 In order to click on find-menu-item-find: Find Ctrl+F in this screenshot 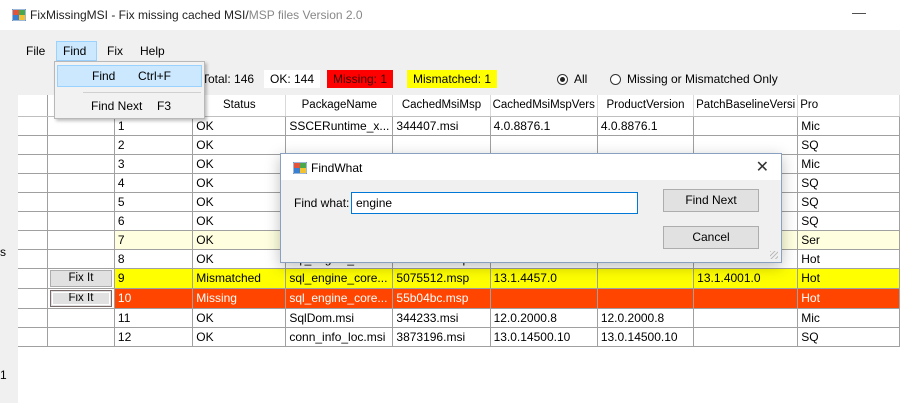, I will do `click(129, 76)`.